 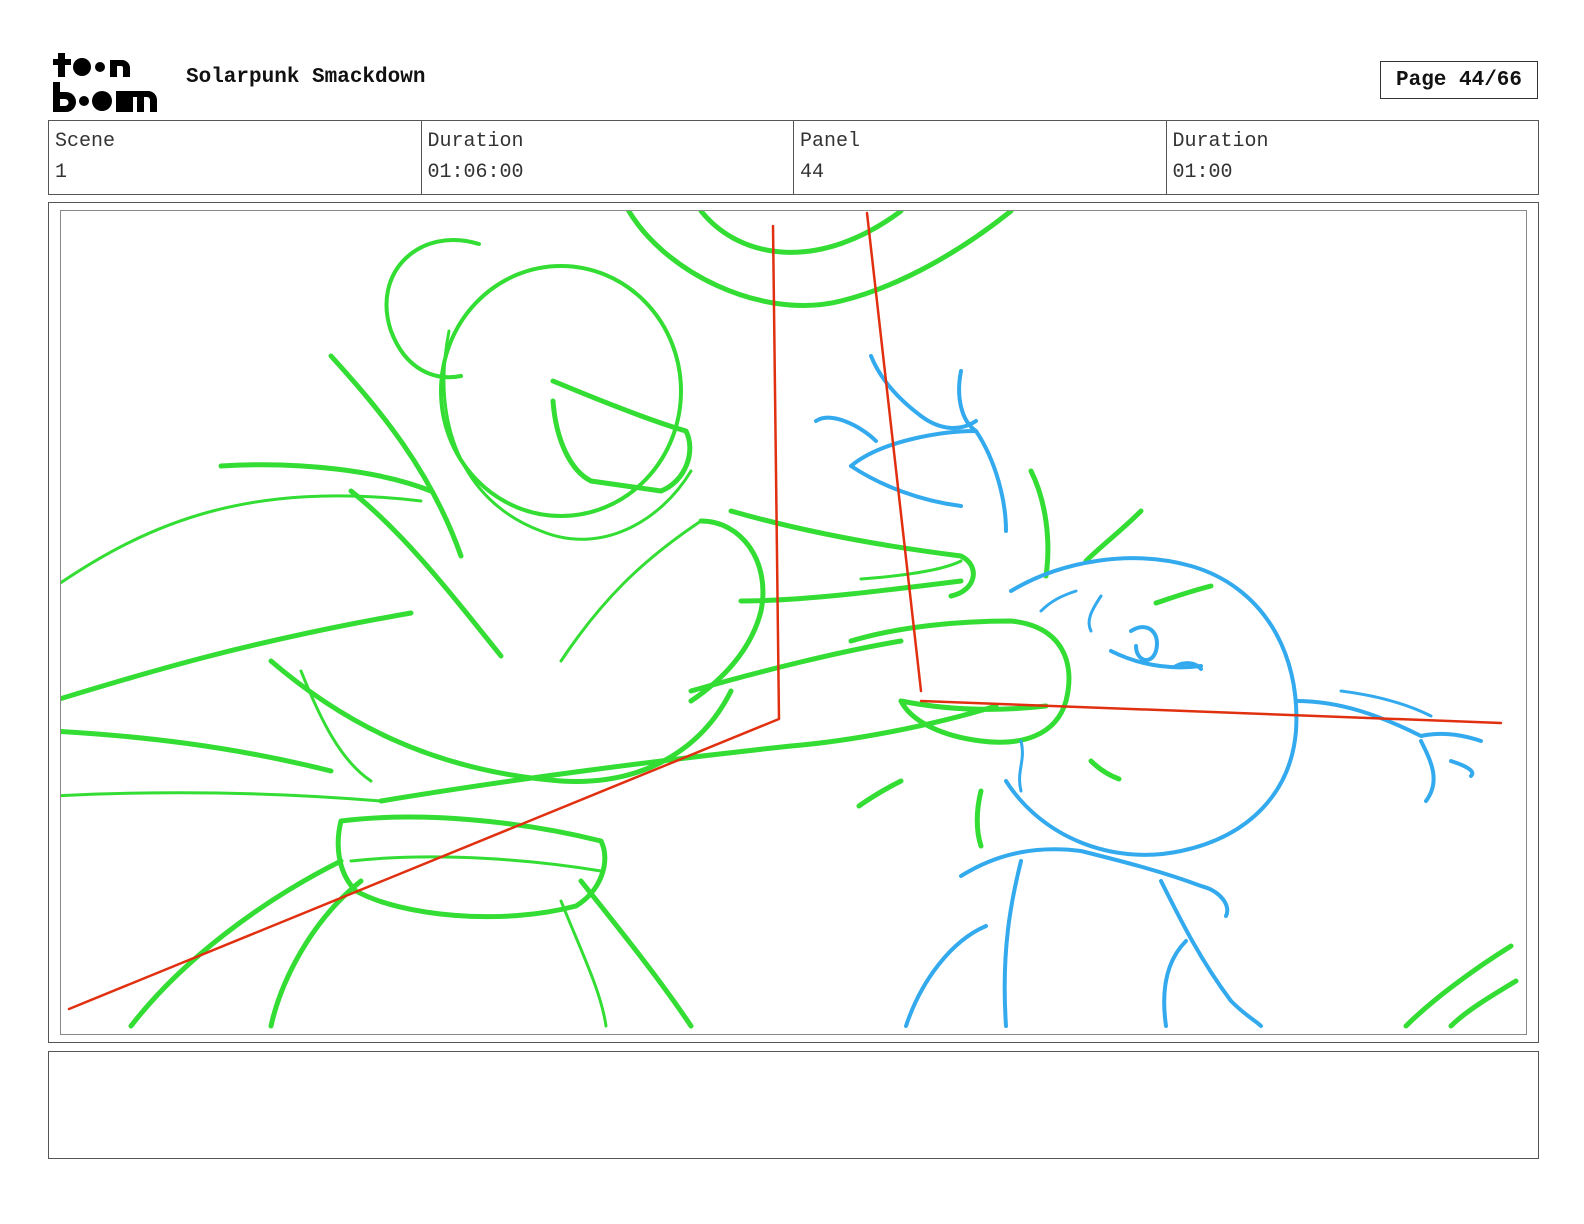 I want to click on panel-duration-label: Duration, so click(x=1220, y=141).